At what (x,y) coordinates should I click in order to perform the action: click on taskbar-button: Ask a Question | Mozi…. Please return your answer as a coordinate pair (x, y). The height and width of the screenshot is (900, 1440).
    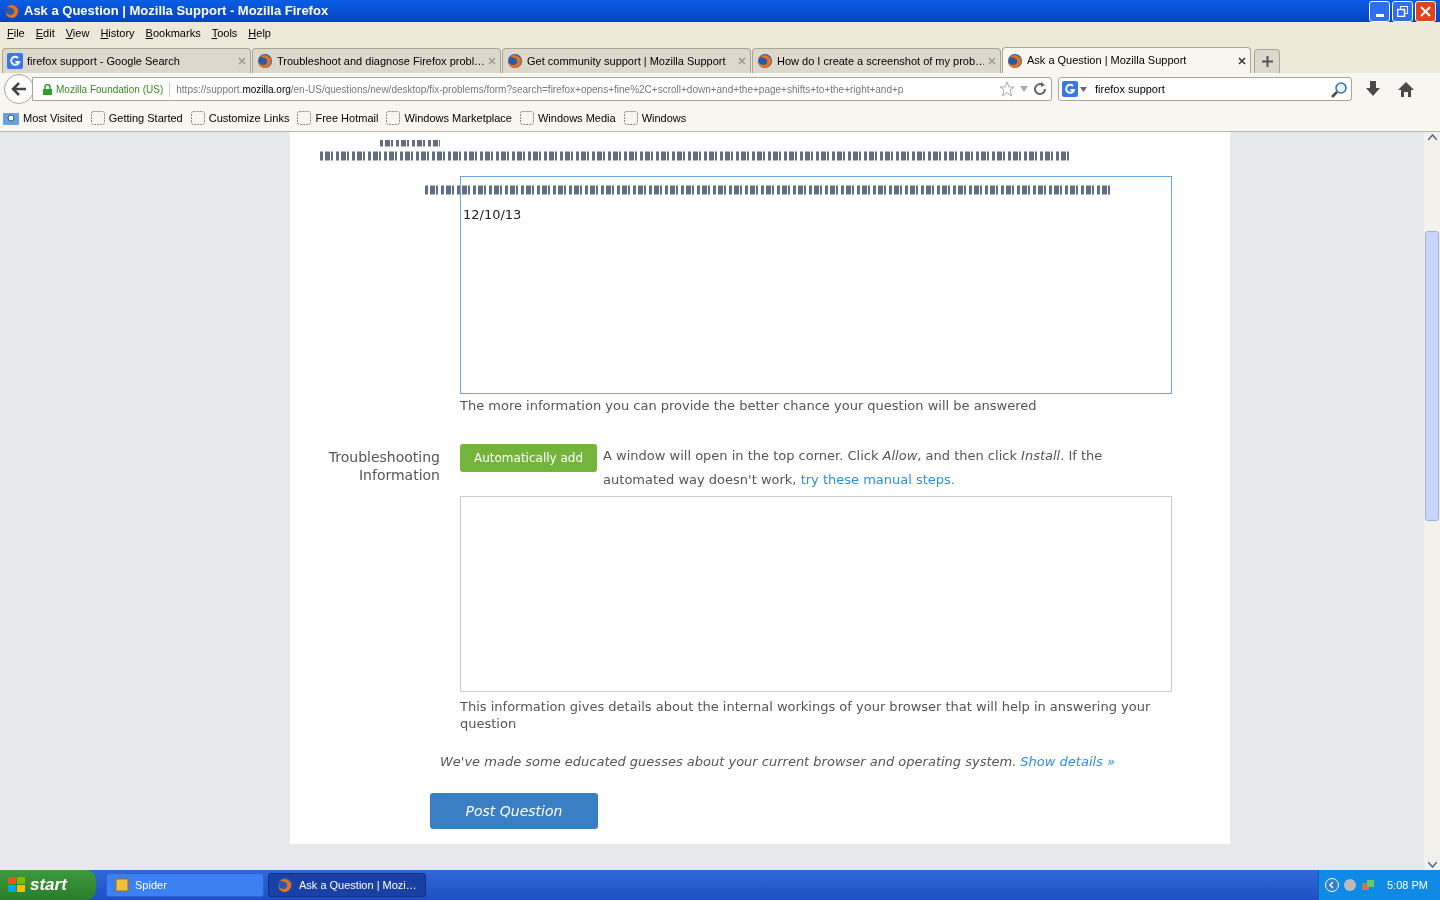
    Looking at the image, I should click on (347, 885).